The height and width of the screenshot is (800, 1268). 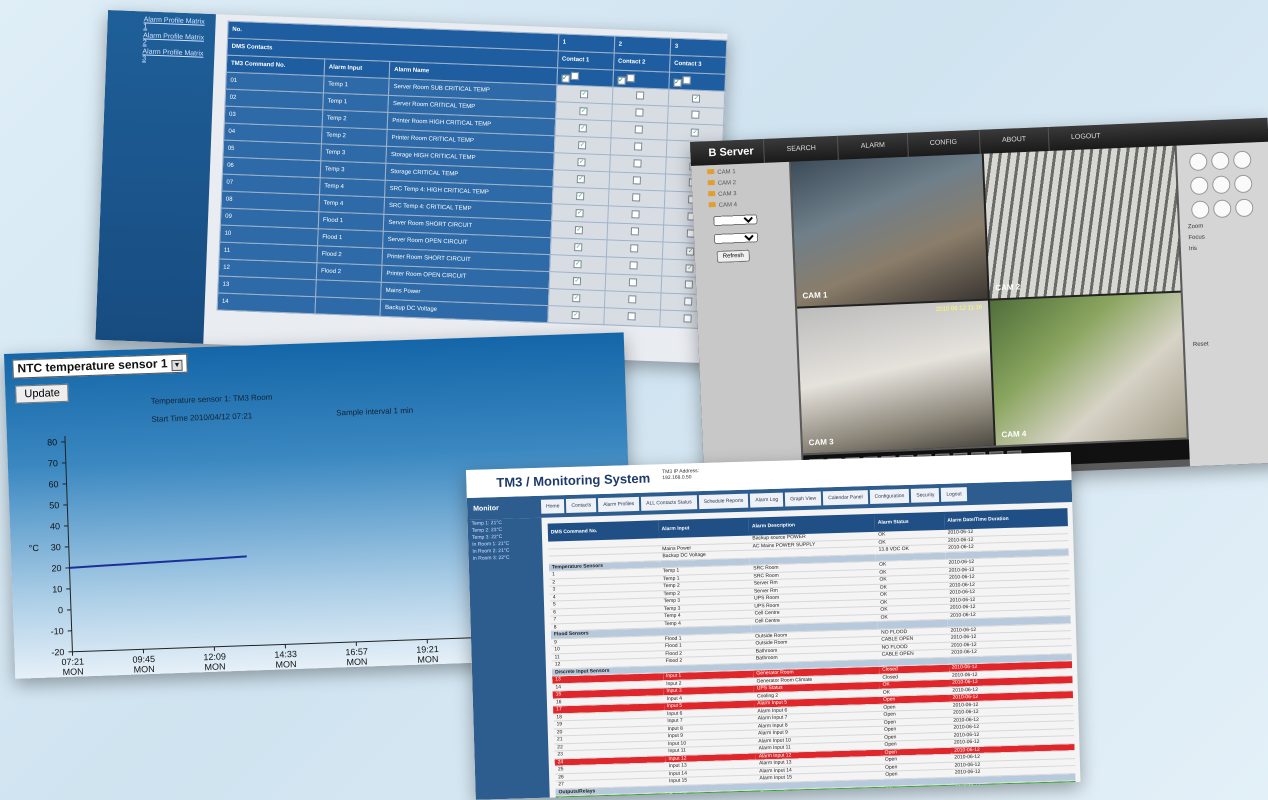 I want to click on ptz-home-button, so click(x=1221, y=185).